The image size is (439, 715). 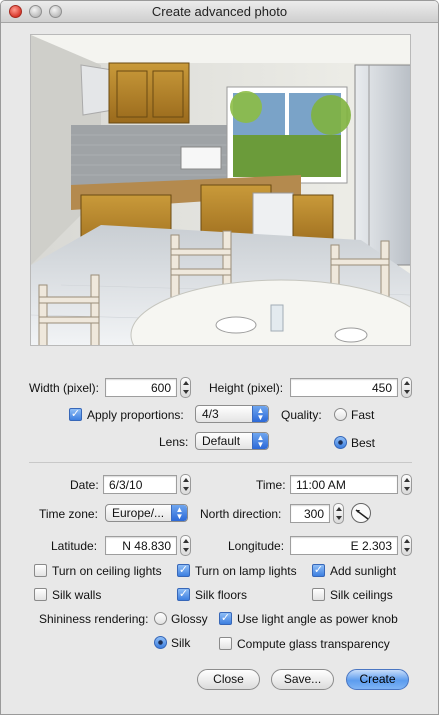 What do you see at coordinates (185, 484) in the screenshot?
I see `date-stepper` at bounding box center [185, 484].